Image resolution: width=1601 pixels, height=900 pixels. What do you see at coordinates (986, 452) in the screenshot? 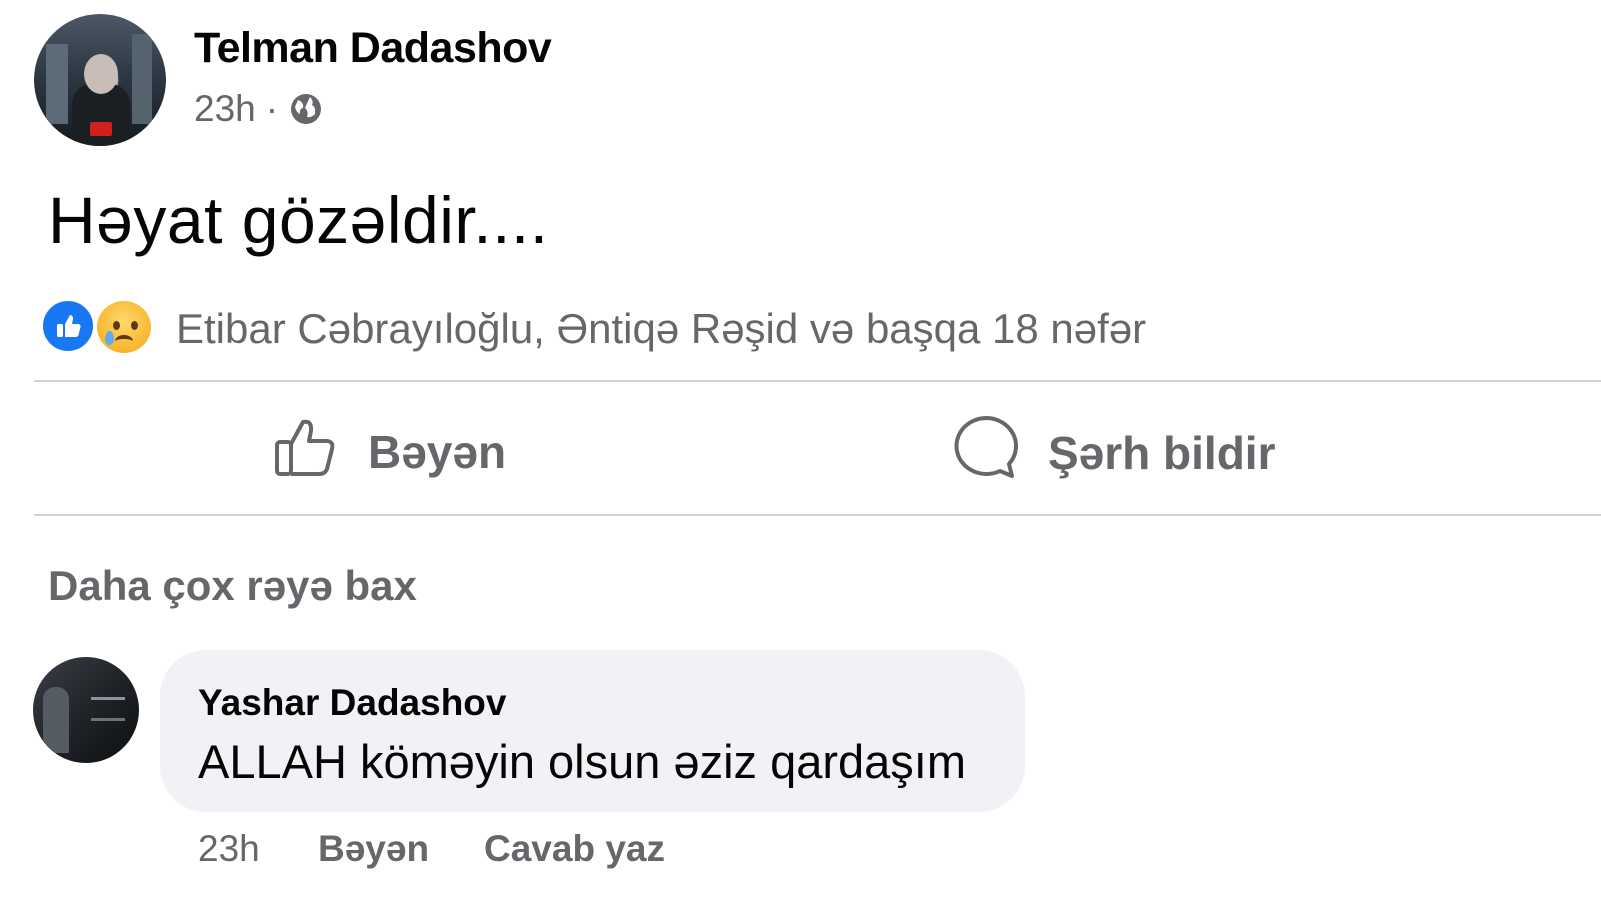
I see `comment-bubble-icon` at bounding box center [986, 452].